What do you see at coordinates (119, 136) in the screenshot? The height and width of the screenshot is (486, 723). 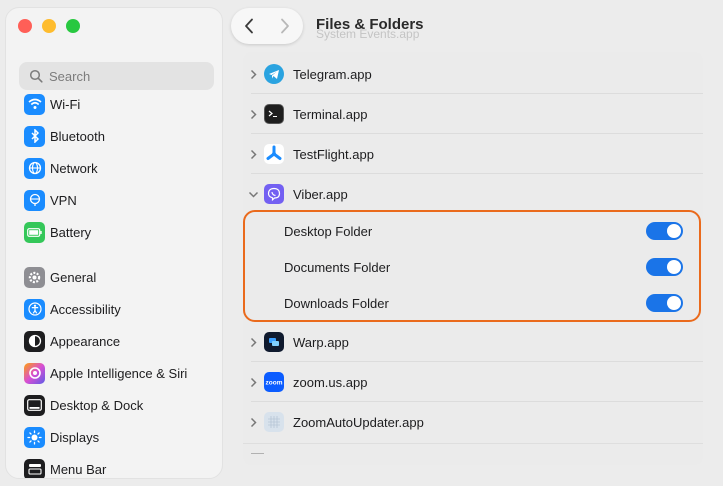 I see `sidebar-item-bluetooth: Bluetooth` at bounding box center [119, 136].